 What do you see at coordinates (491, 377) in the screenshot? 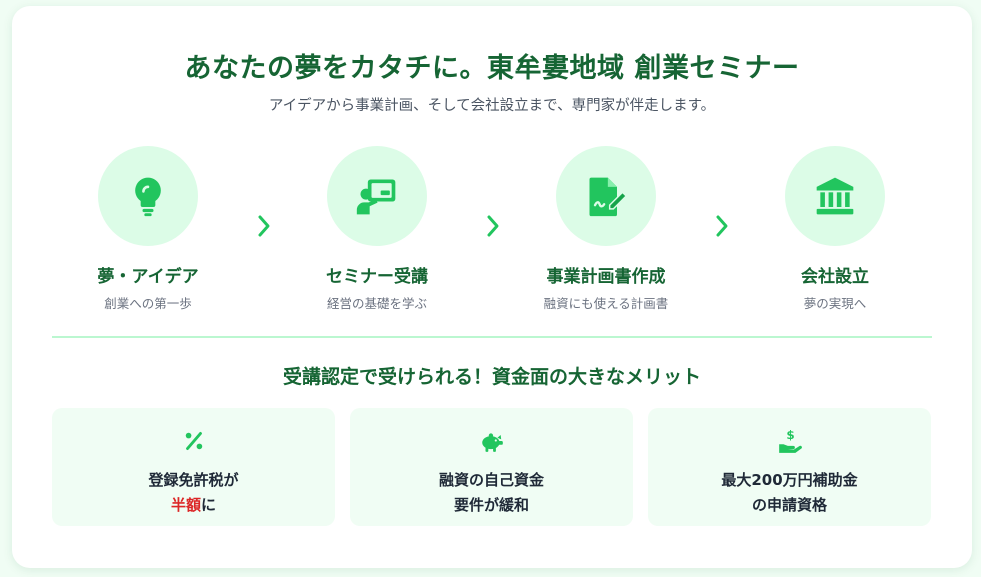
I see `benefits-heading: 受講認定で受けられる！資金面の大きなメリット` at bounding box center [491, 377].